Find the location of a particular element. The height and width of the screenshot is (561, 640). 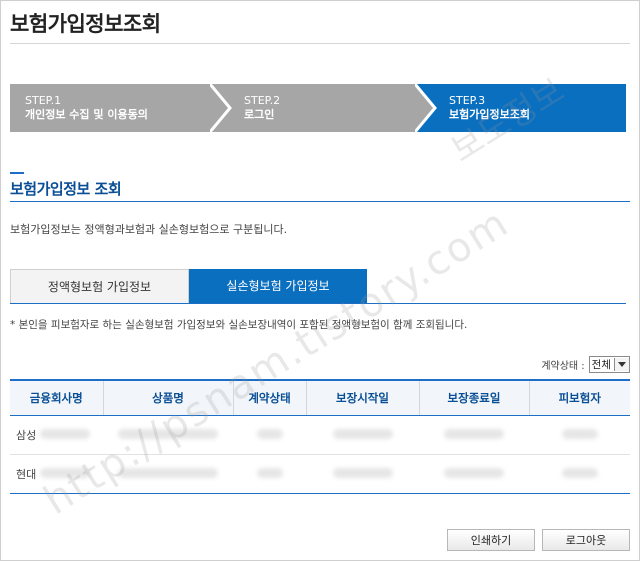

print-button: 인쇄하기 is located at coordinates (491, 540).